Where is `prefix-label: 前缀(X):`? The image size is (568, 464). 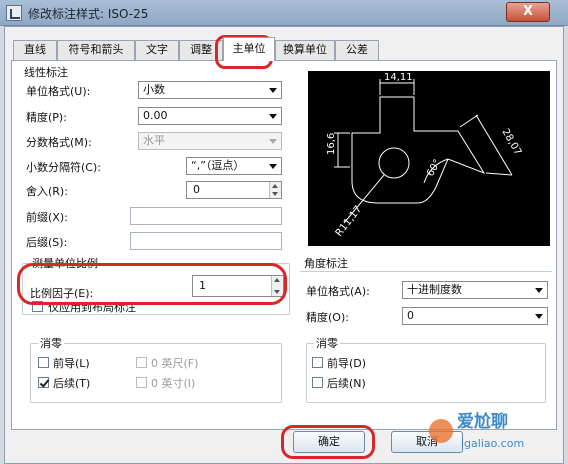
prefix-label: 前缀(X): is located at coordinates (47, 217).